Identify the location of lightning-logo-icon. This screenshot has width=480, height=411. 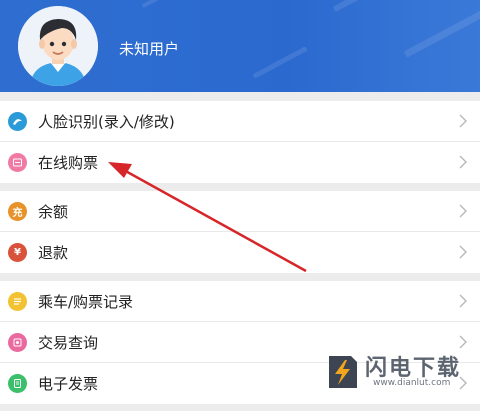
(343, 372).